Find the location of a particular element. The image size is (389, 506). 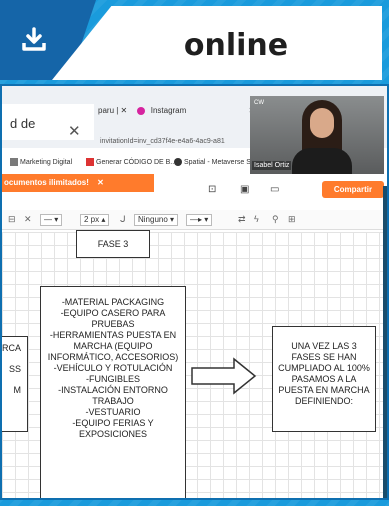

browser-tabs: paru | ✕ Instagram ✕ is located at coordinates (176, 110).